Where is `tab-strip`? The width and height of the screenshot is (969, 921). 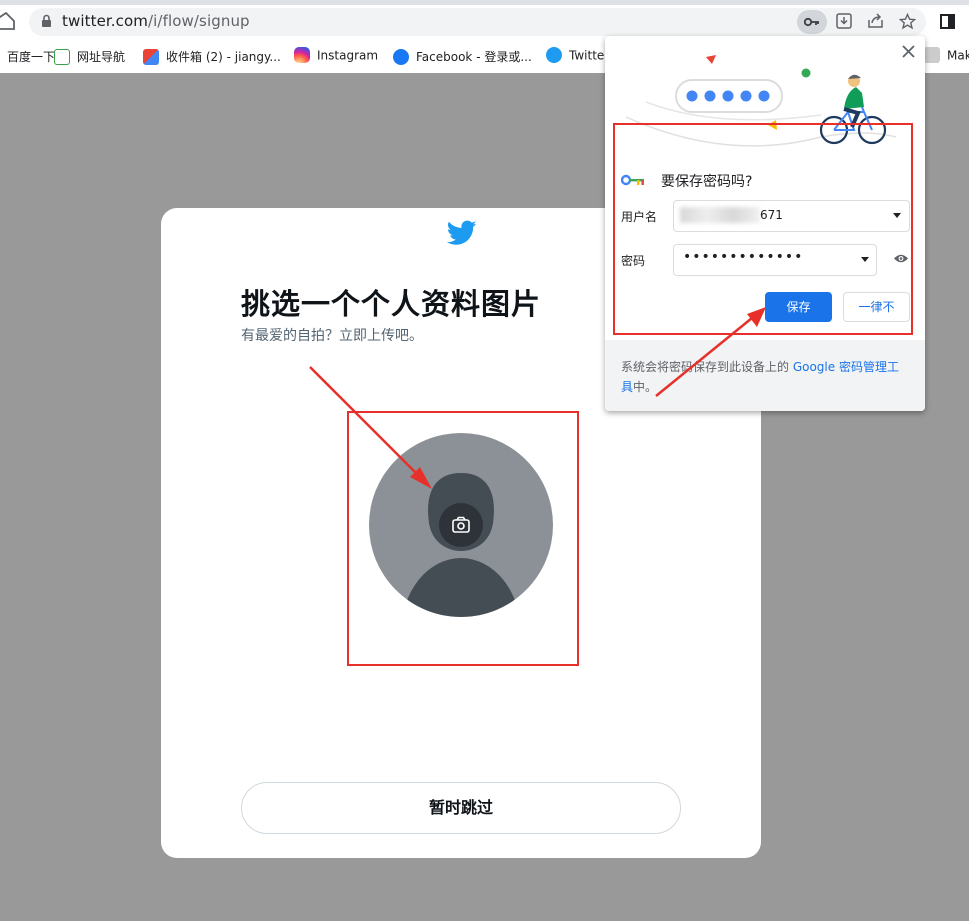
tab-strip is located at coordinates (484, 2).